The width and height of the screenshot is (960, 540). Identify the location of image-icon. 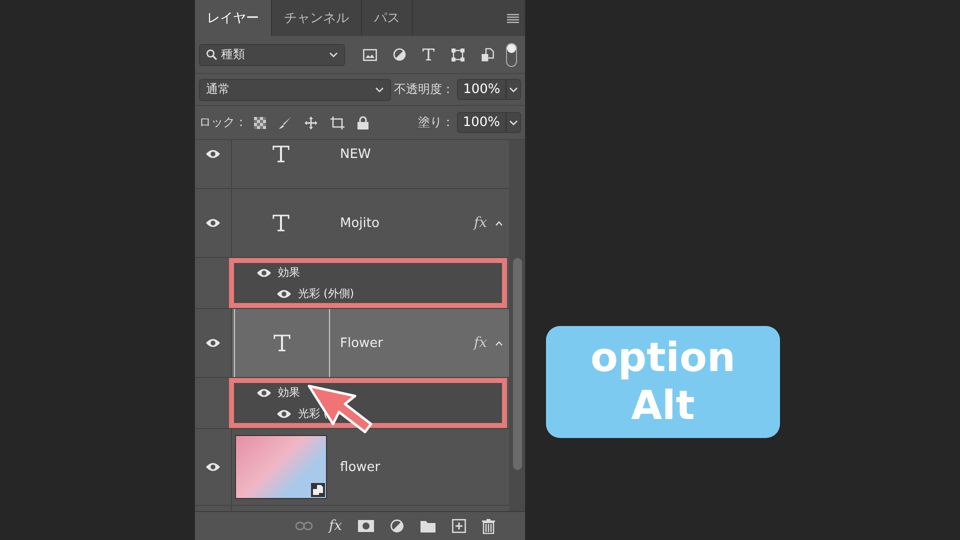
(370, 54).